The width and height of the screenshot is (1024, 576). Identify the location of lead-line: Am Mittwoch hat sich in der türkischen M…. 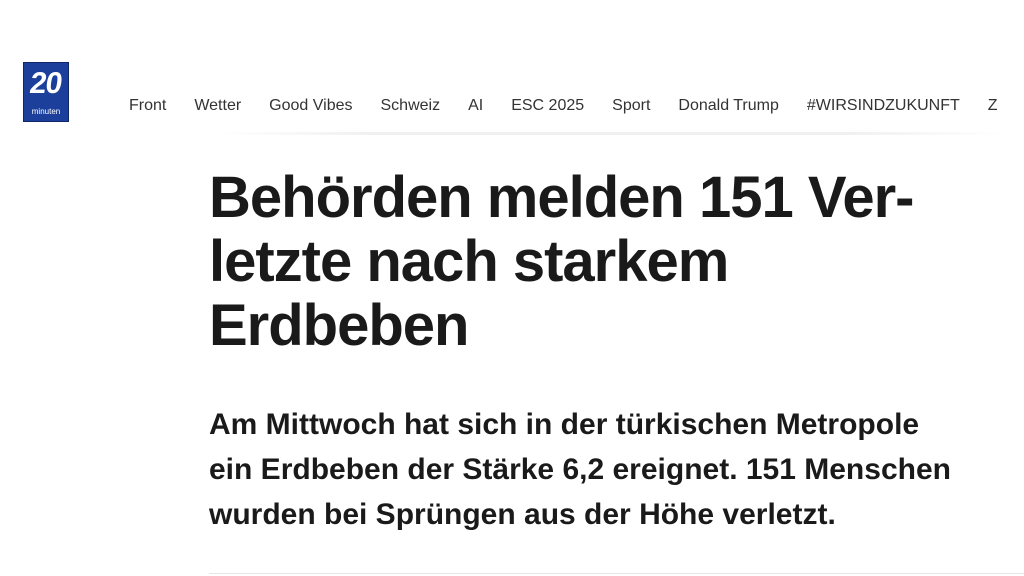
(564, 424).